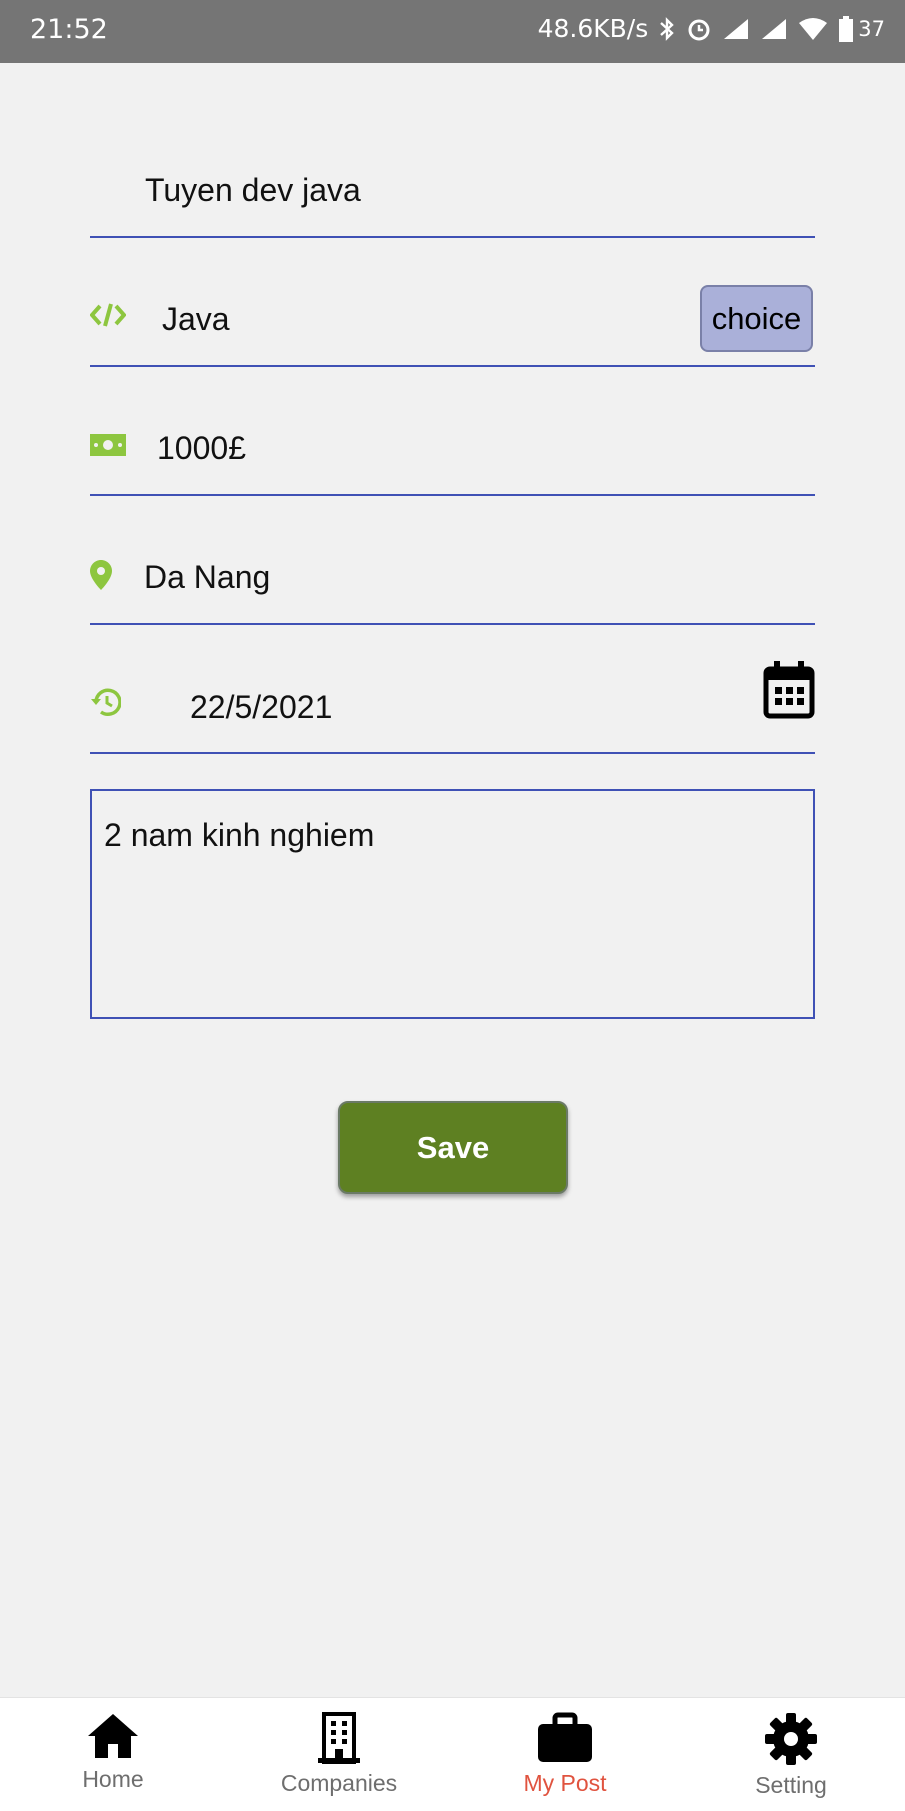 The width and height of the screenshot is (905, 1811). Describe the element at coordinates (452, 624) in the screenshot. I see `location-underline` at that location.